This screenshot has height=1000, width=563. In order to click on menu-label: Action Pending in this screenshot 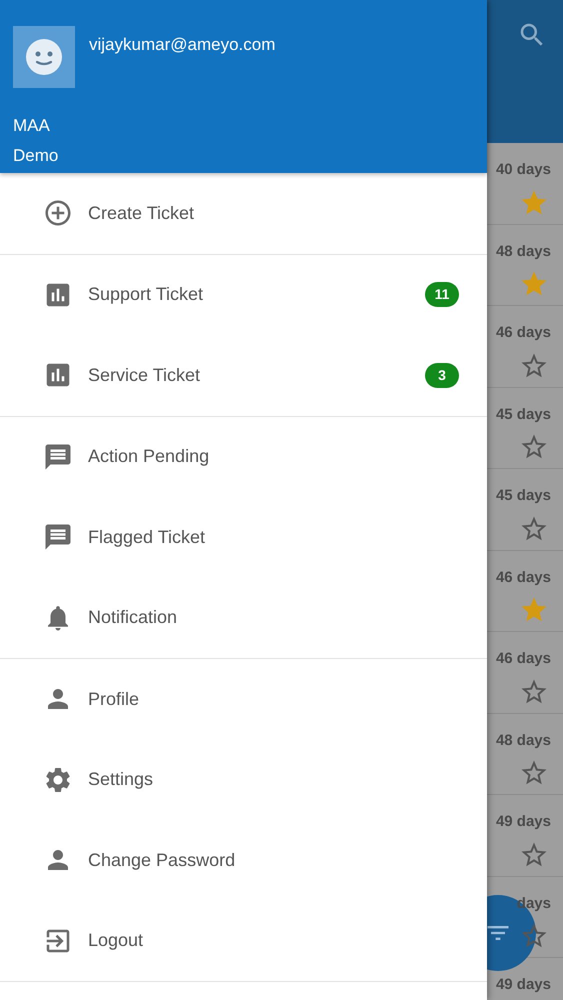, I will do `click(149, 456)`.